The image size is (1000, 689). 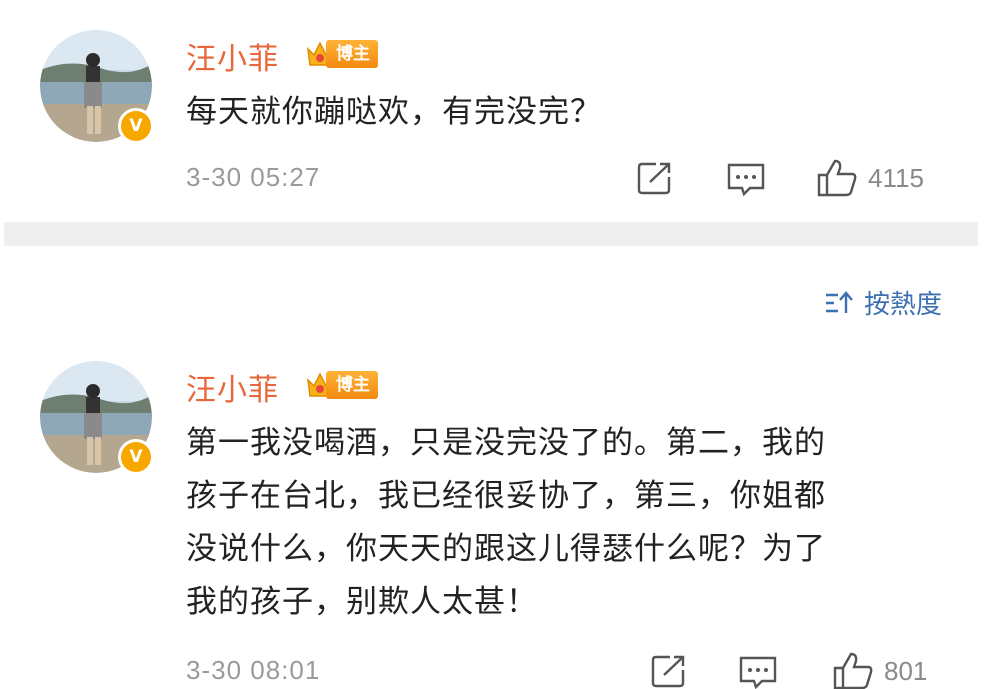 What do you see at coordinates (506, 443) in the screenshot?
I see `comment-line: 第一我没喝酒，只是没完没了的。第二，我的` at bounding box center [506, 443].